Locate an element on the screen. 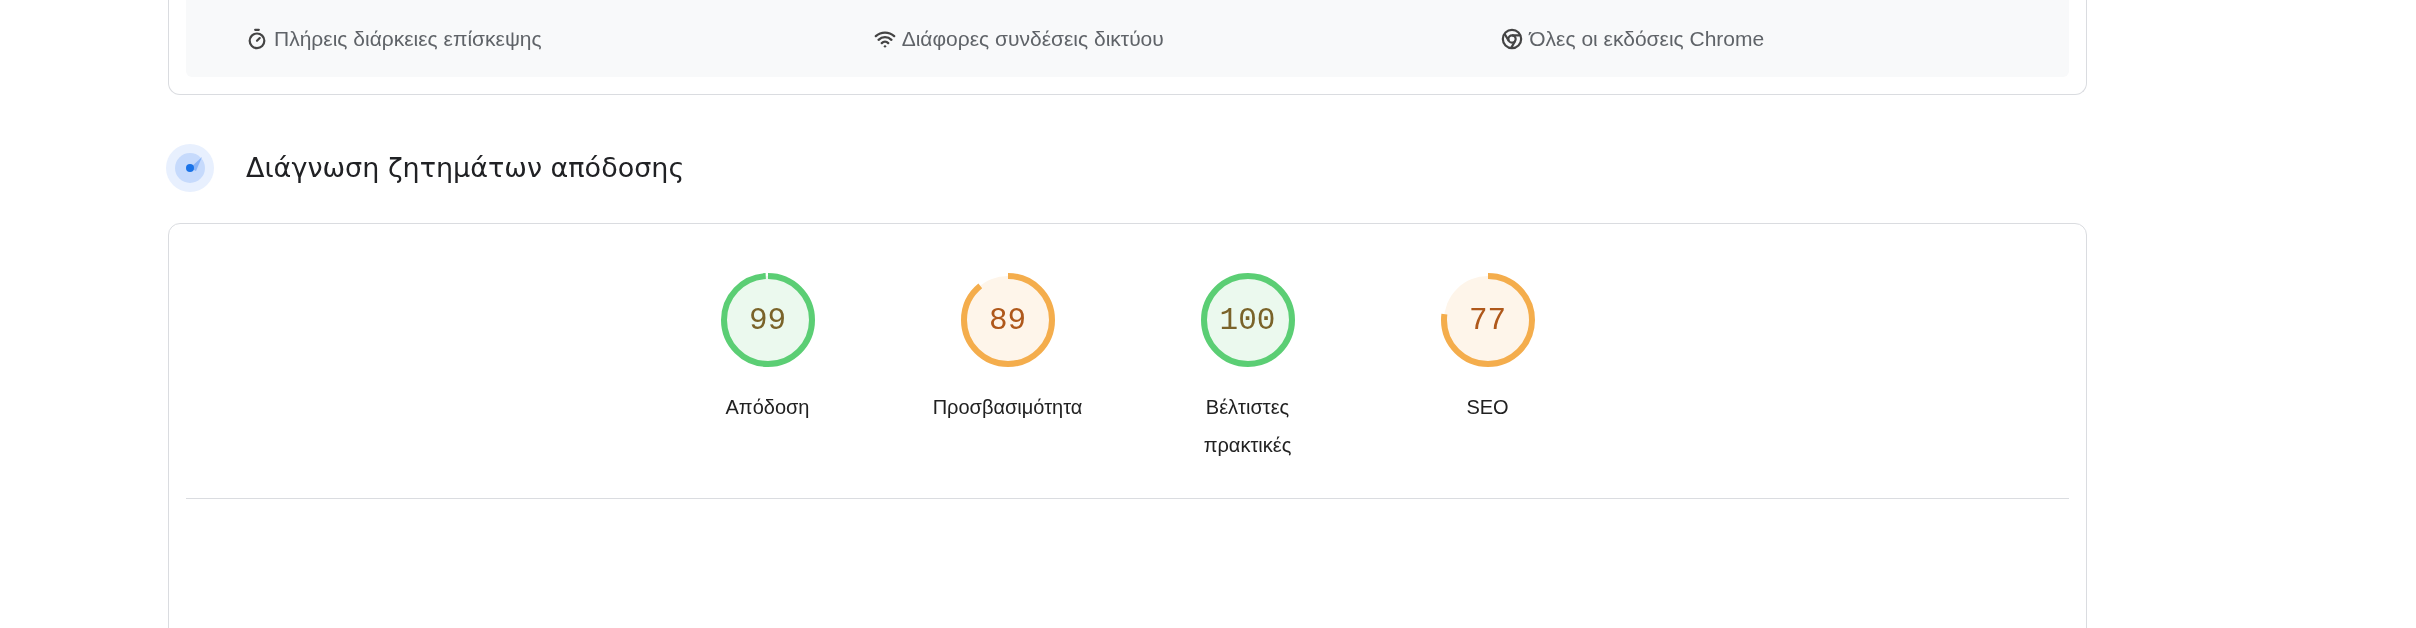  category-label: Προσβασιμότητα is located at coordinates (1007, 407).